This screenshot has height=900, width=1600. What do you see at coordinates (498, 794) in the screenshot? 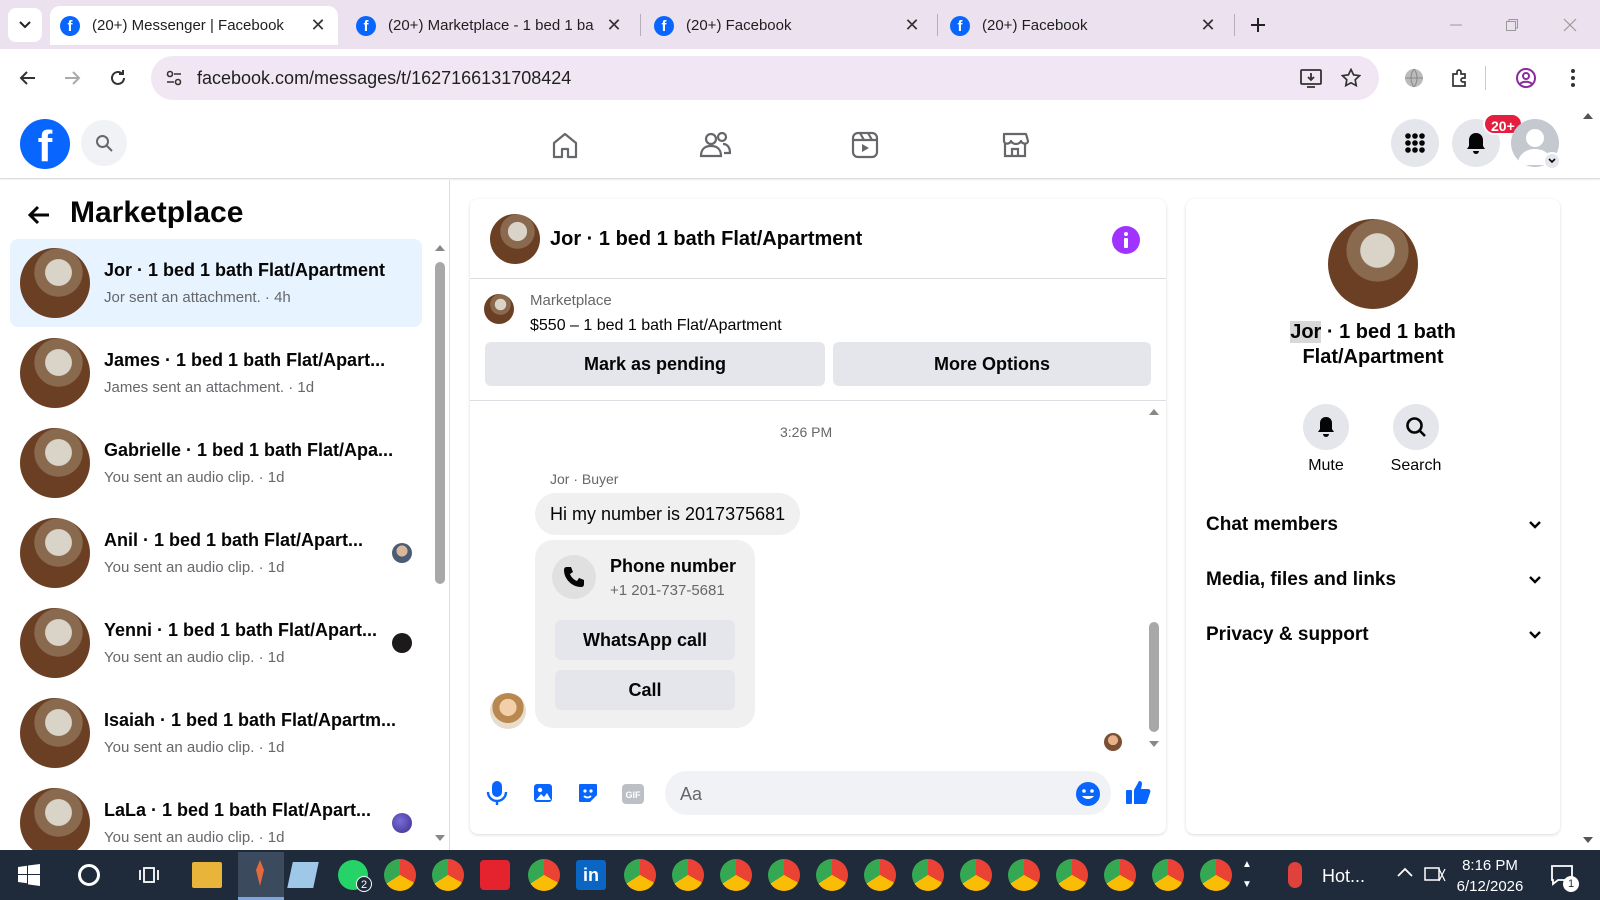
I see `voice-clip-button` at bounding box center [498, 794].